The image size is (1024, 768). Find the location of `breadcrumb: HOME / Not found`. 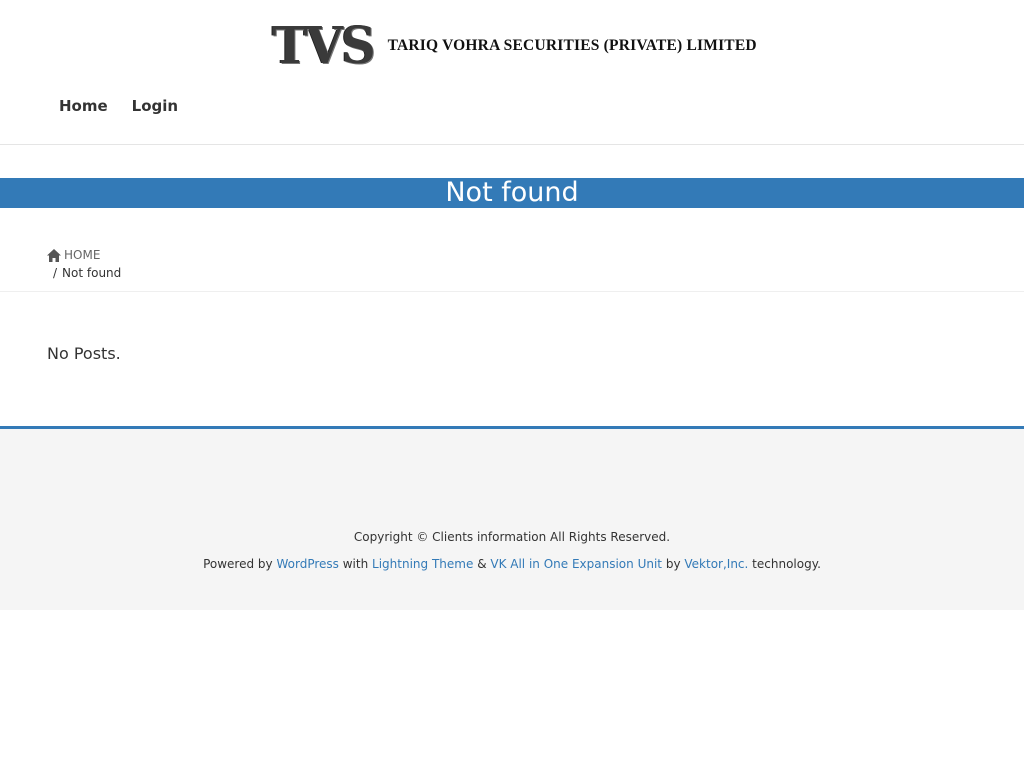

breadcrumb: HOME / Not found is located at coordinates (84, 264).